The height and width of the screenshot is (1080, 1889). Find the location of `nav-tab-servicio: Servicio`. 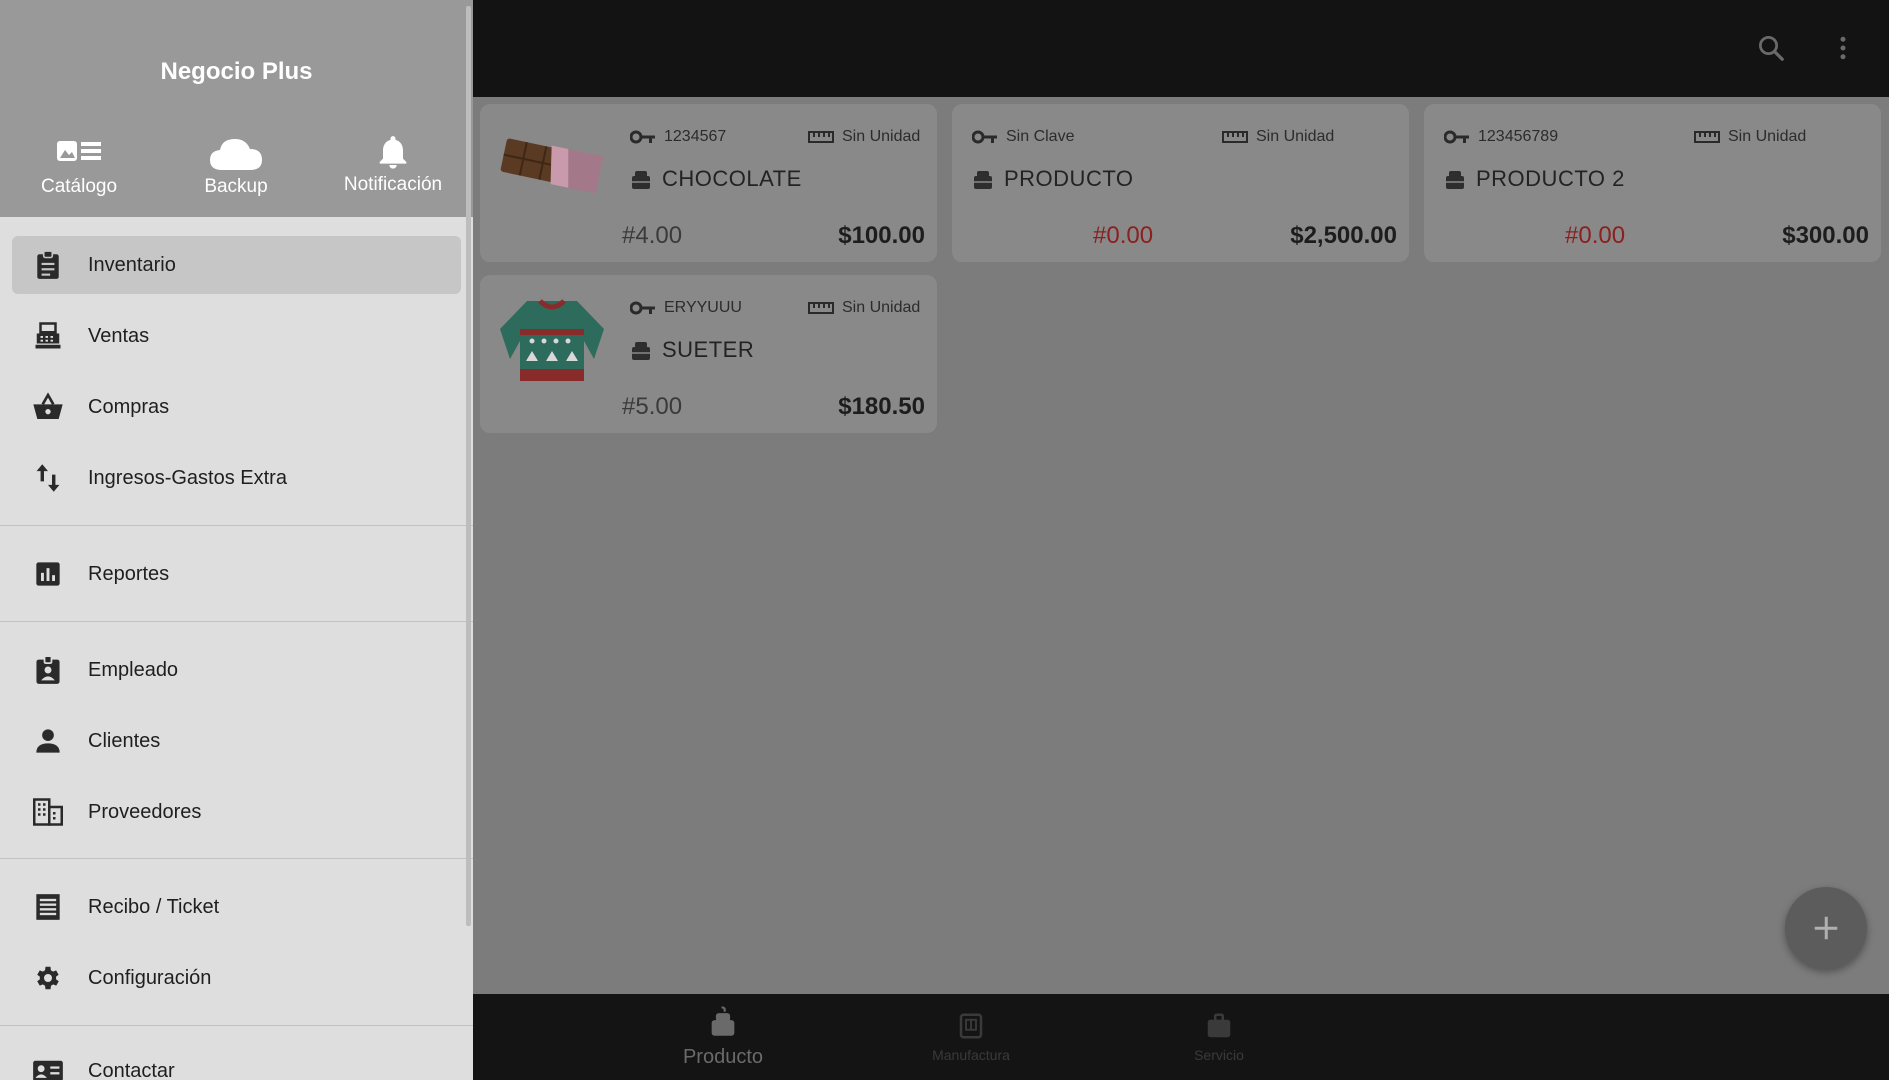

nav-tab-servicio: Servicio is located at coordinates (1219, 1037).